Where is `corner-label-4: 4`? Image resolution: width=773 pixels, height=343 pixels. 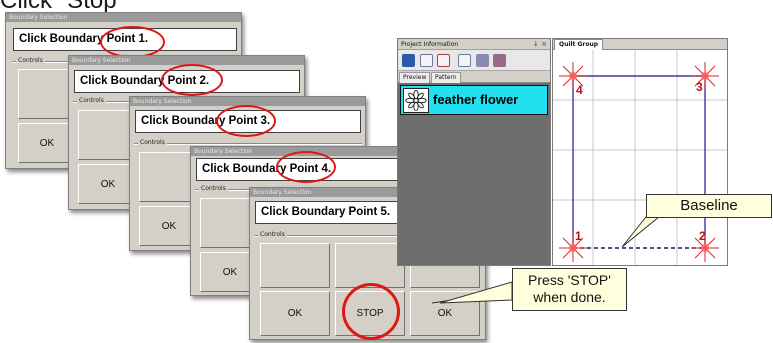
corner-label-4: 4 is located at coordinates (579, 90).